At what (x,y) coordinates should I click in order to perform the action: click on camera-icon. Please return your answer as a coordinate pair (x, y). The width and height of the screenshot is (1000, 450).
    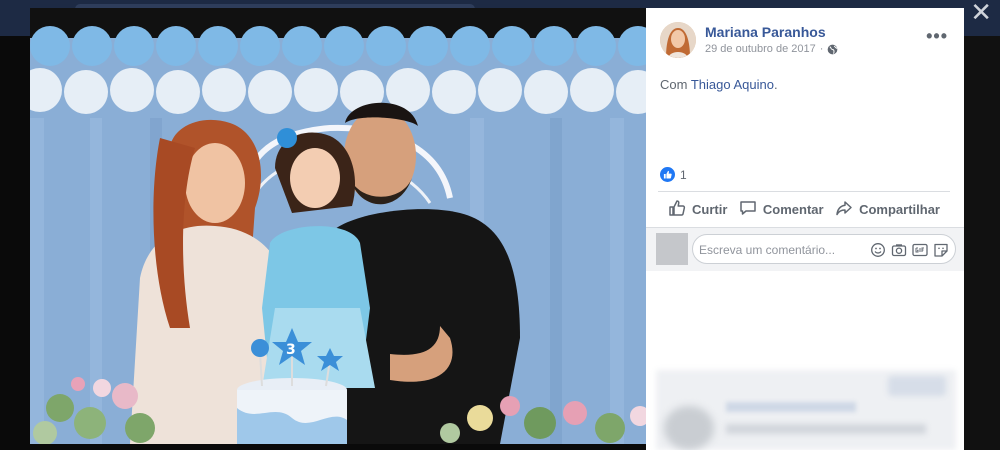
    Looking at the image, I should click on (899, 250).